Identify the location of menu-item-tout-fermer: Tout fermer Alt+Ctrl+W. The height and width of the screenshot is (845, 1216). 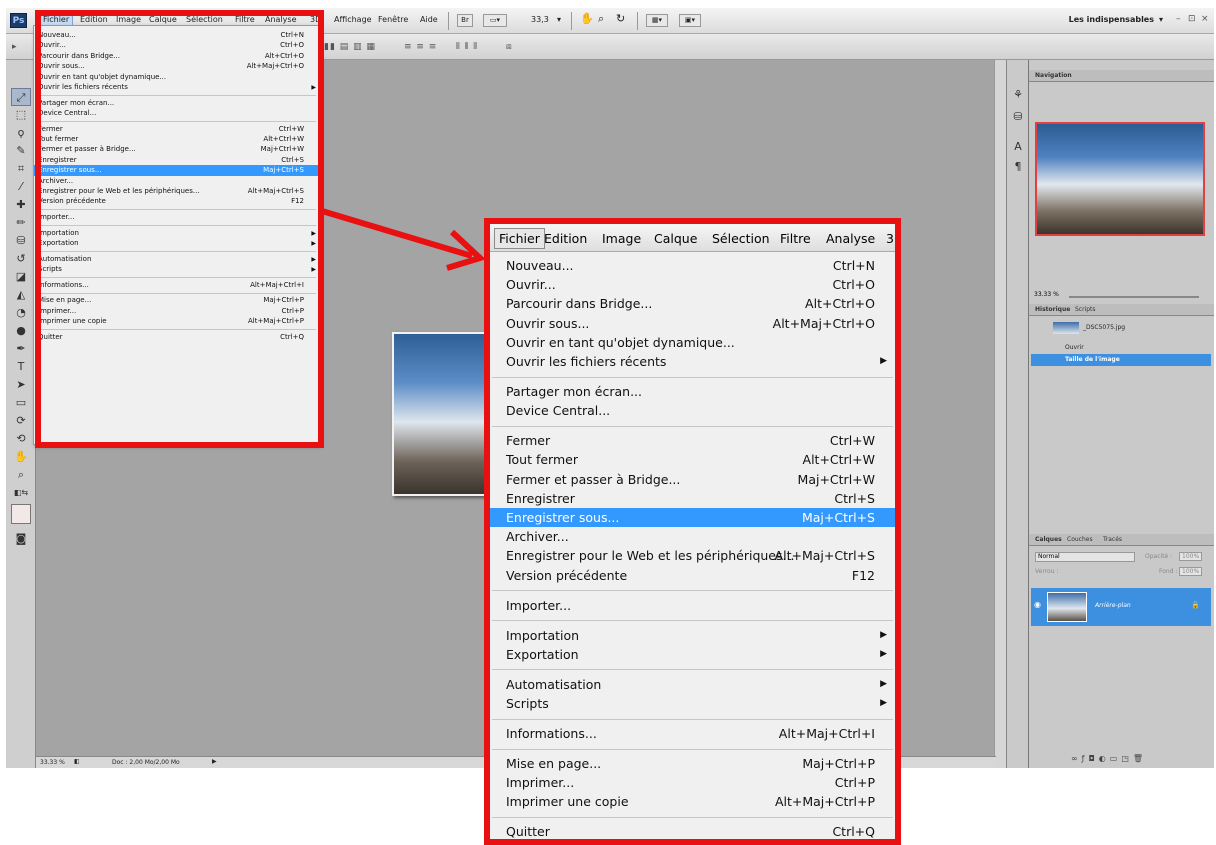
(692, 459).